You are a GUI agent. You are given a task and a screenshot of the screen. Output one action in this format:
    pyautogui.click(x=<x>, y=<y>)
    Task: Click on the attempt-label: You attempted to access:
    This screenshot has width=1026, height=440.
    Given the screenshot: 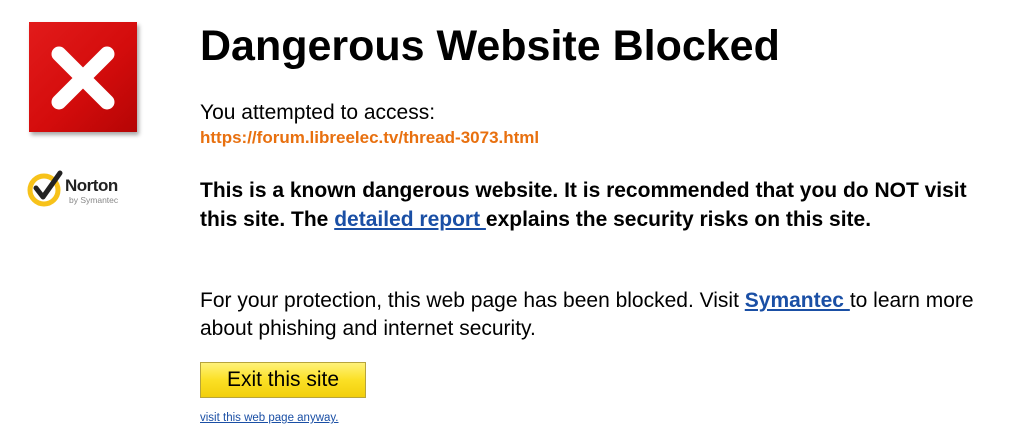 What is the action you would take?
    pyautogui.click(x=318, y=112)
    